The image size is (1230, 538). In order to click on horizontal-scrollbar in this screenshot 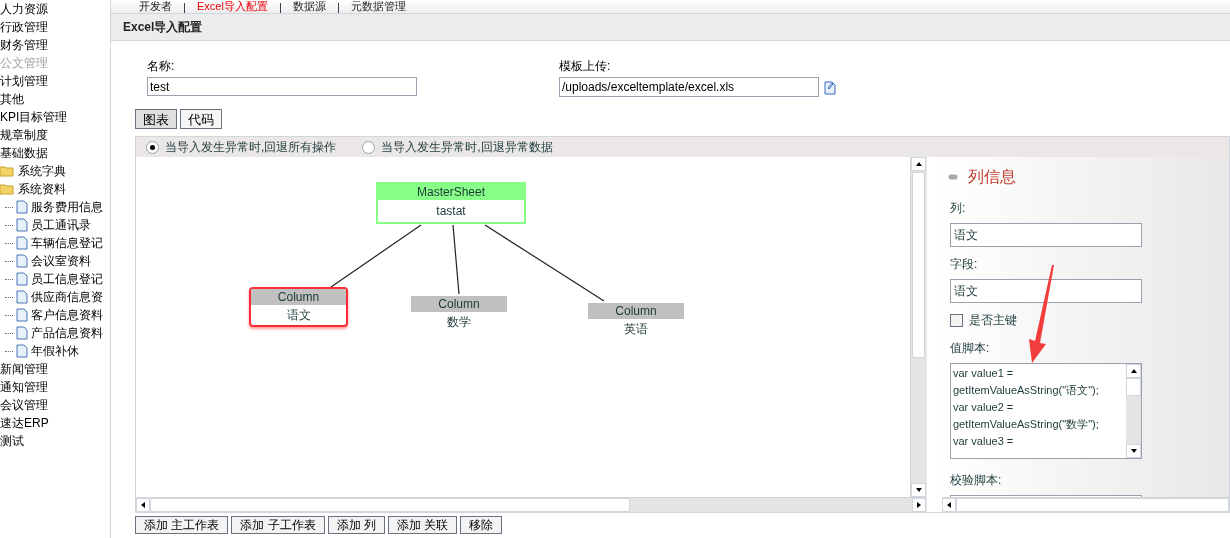, I will do `click(531, 504)`.